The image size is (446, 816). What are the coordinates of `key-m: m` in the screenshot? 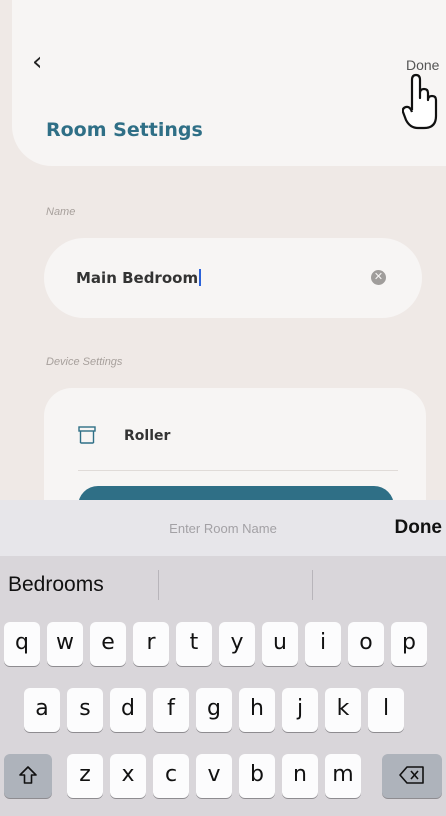 It's located at (343, 776).